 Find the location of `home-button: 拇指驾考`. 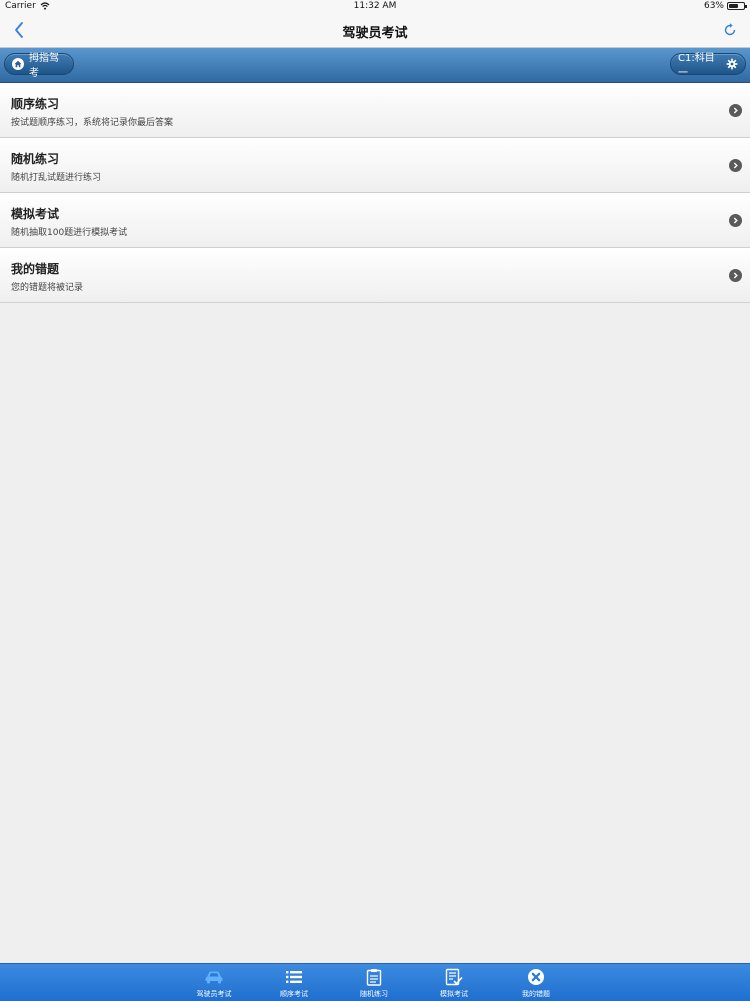

home-button: 拇指驾考 is located at coordinates (39, 66).